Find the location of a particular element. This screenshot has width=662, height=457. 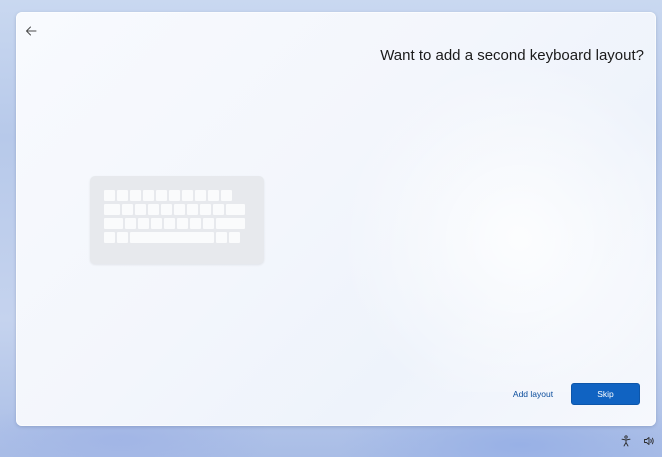

volume-button is located at coordinates (649, 441).